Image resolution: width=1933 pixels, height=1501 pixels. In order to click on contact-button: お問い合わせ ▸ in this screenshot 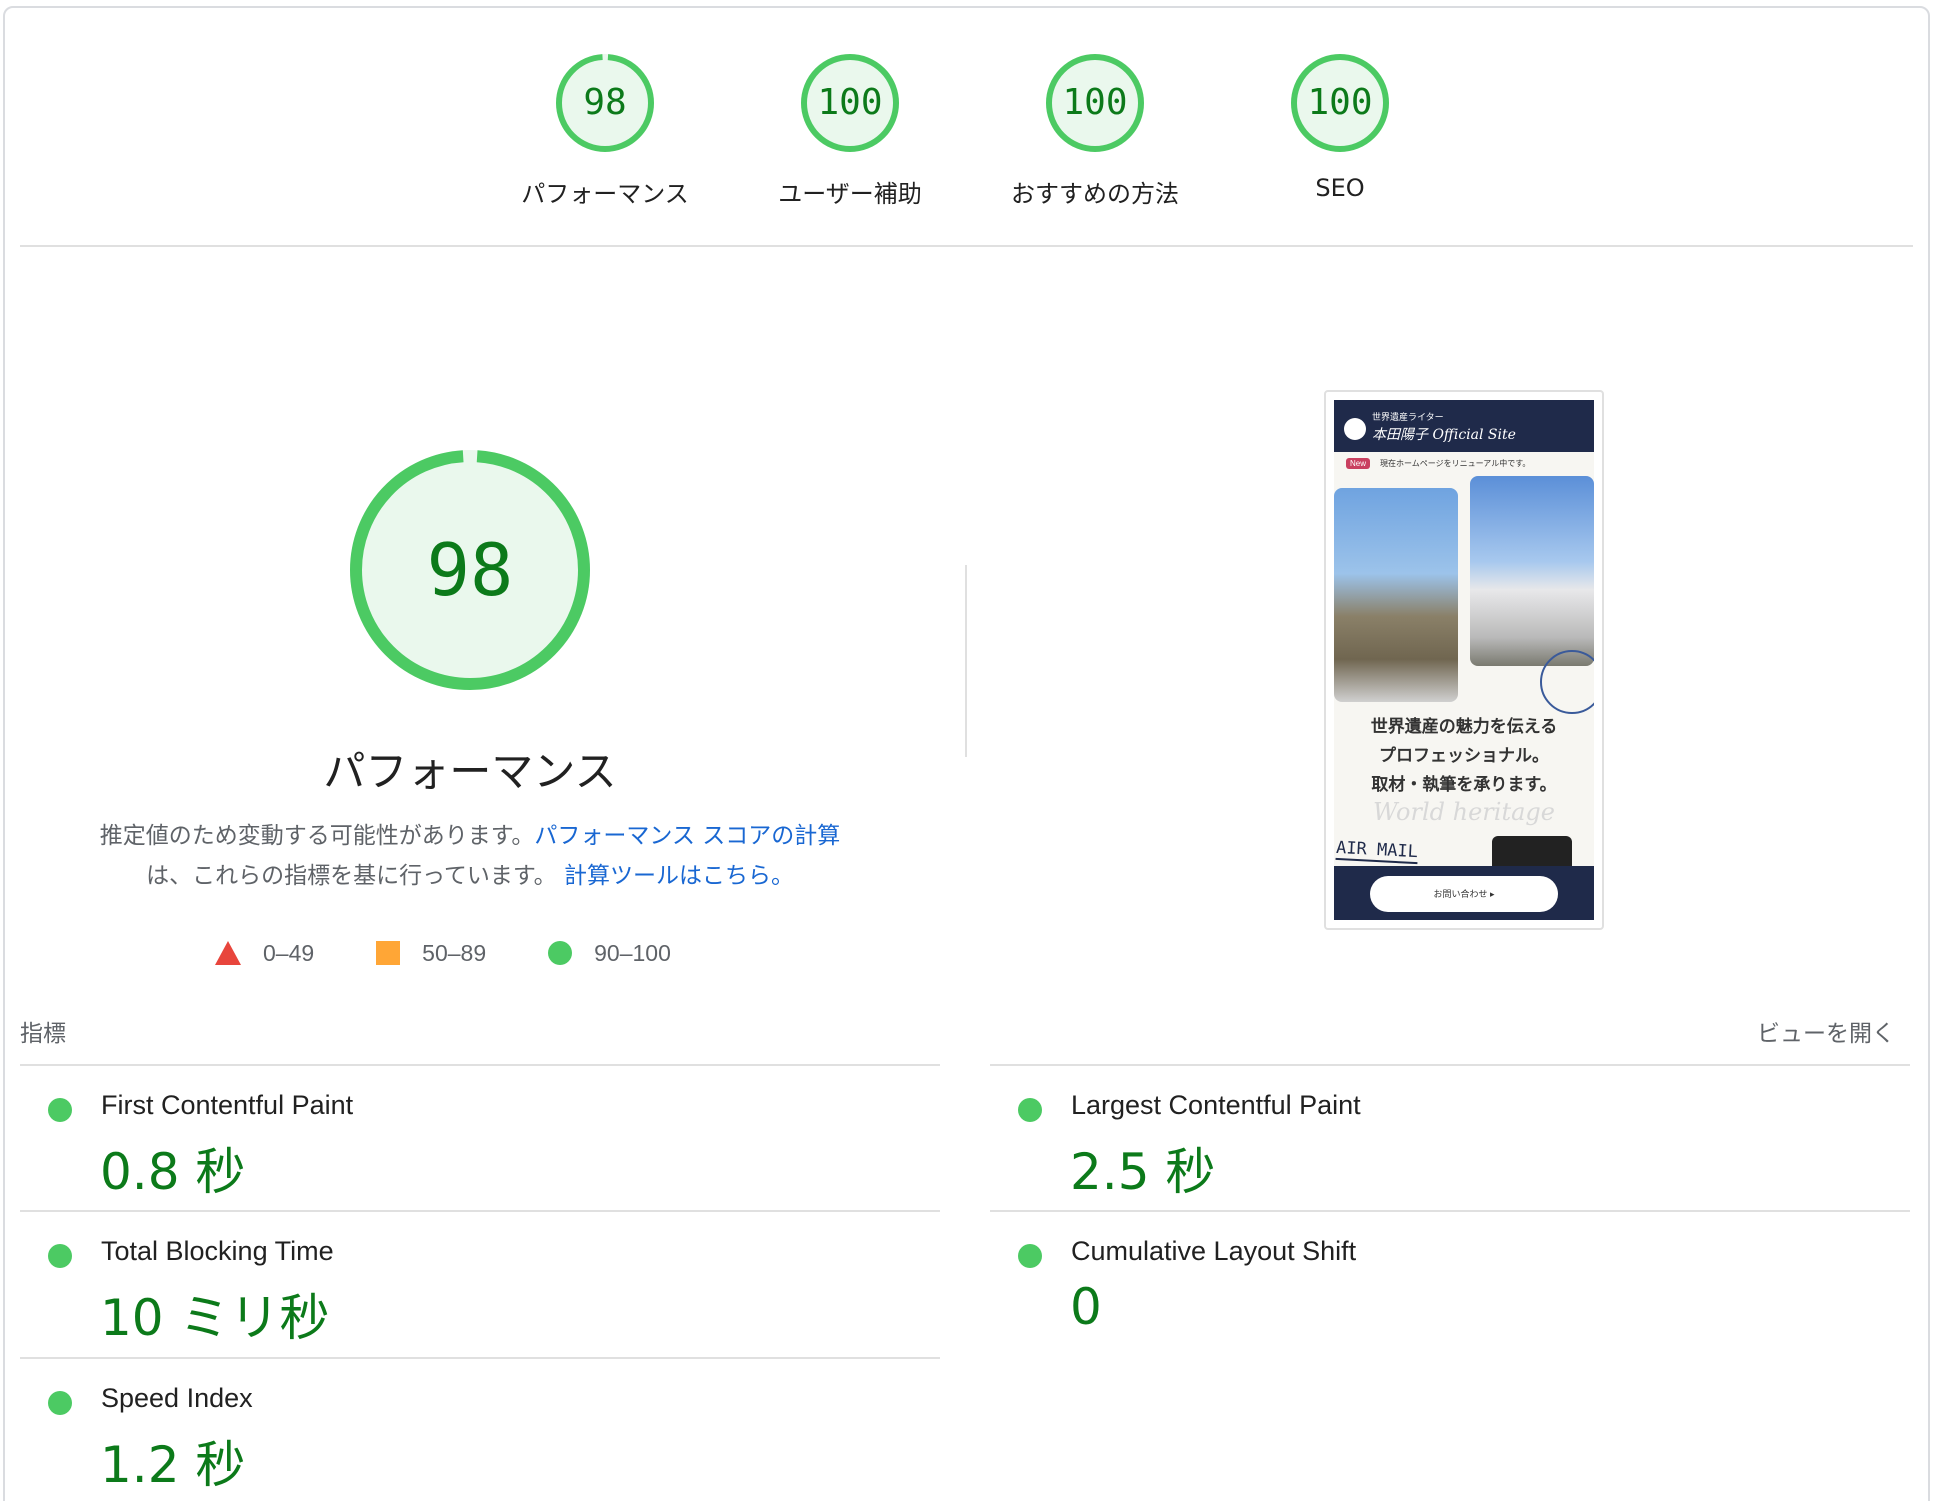, I will do `click(1464, 894)`.